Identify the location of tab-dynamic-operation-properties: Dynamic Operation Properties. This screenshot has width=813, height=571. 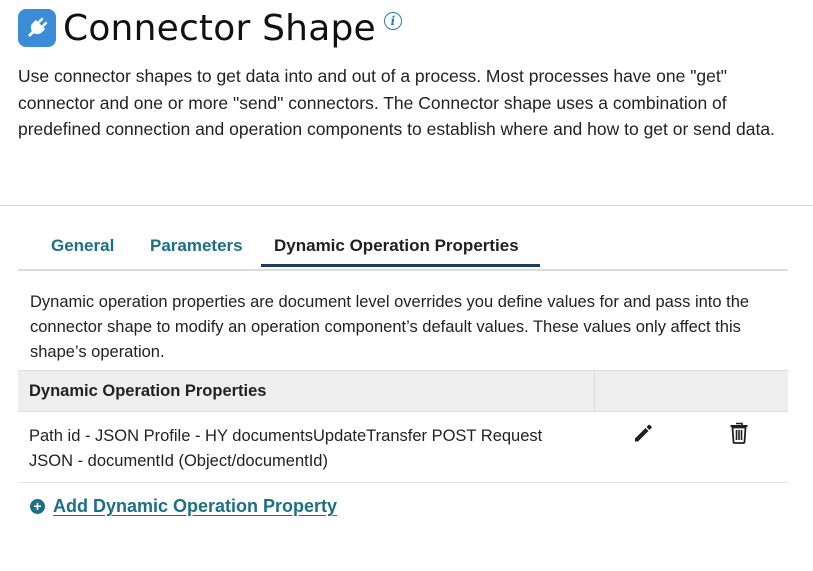
(396, 249).